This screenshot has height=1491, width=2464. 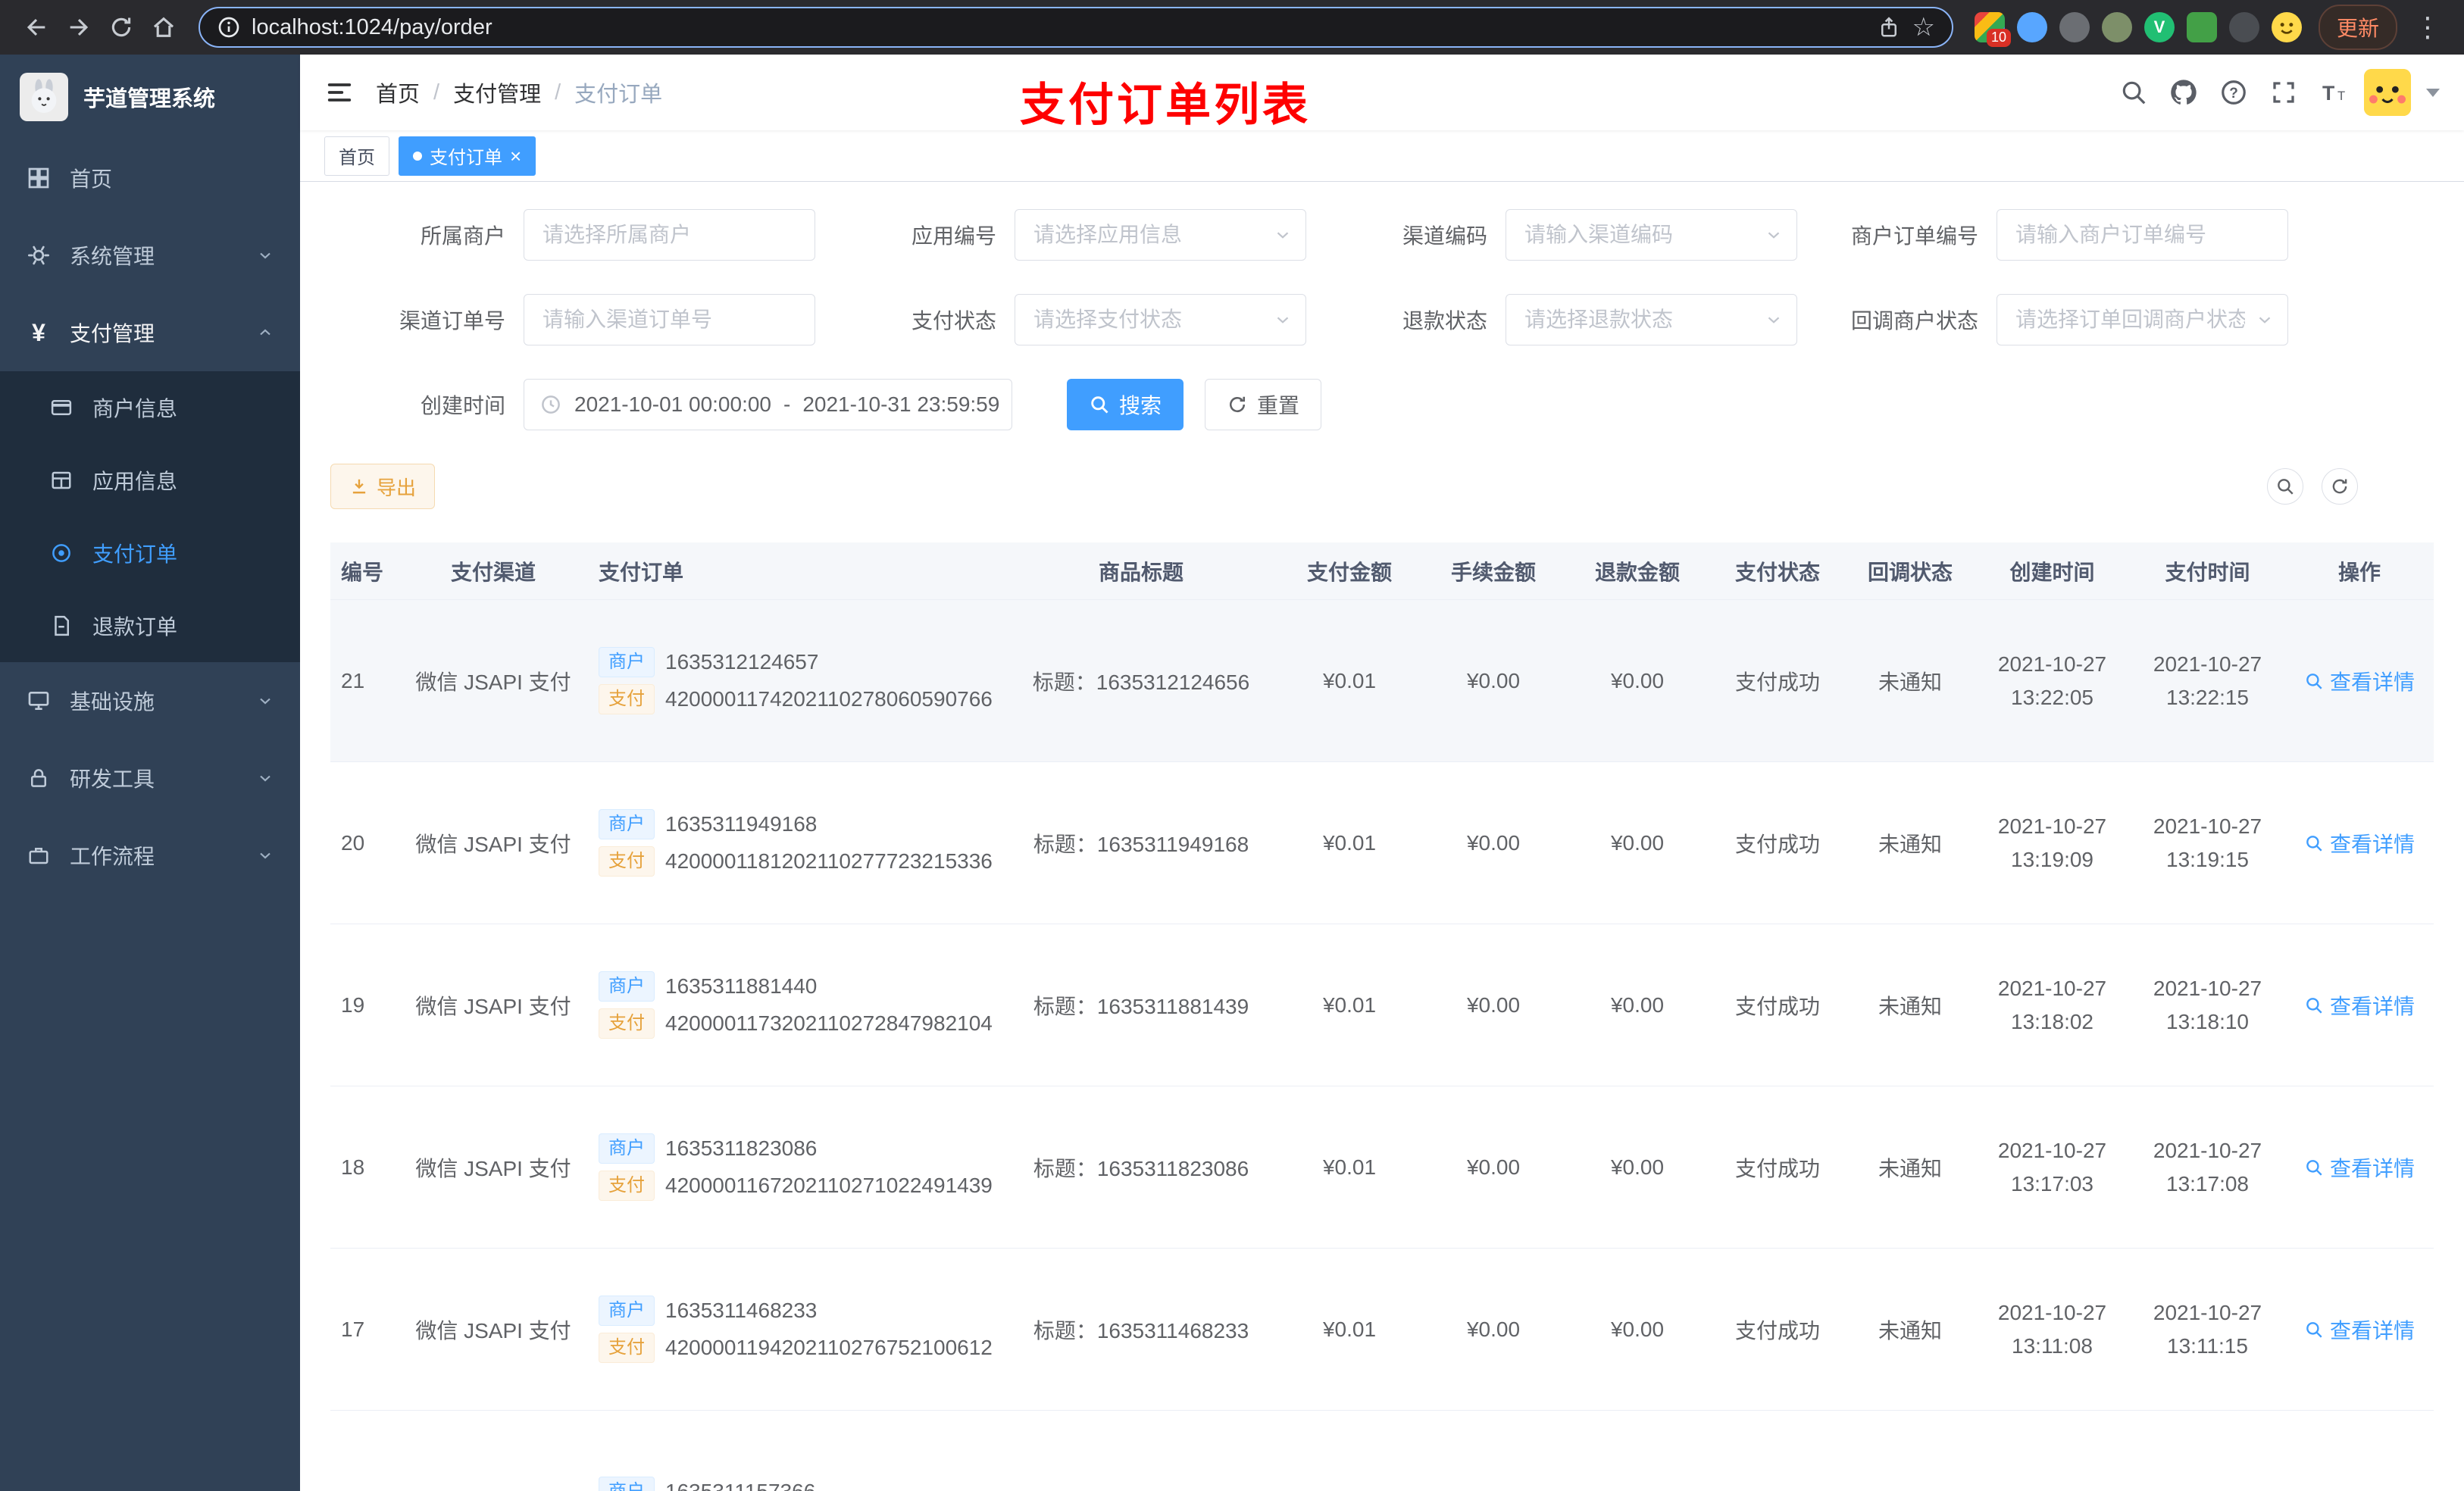 What do you see at coordinates (356, 156) in the screenshot?
I see `tab-home: 首页` at bounding box center [356, 156].